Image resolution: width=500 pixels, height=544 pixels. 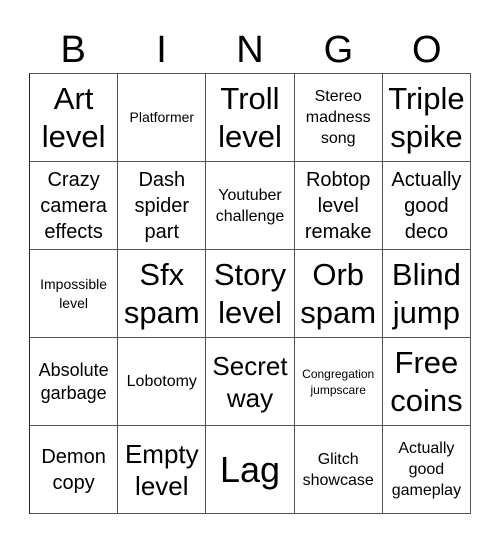 I want to click on cell-text: Blind jump, so click(x=426, y=293).